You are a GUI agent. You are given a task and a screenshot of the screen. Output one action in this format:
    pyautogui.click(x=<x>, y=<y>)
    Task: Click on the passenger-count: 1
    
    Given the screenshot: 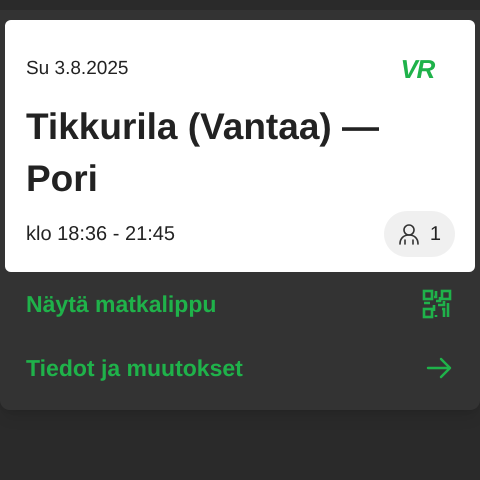 What is the action you would take?
    pyautogui.click(x=435, y=234)
    